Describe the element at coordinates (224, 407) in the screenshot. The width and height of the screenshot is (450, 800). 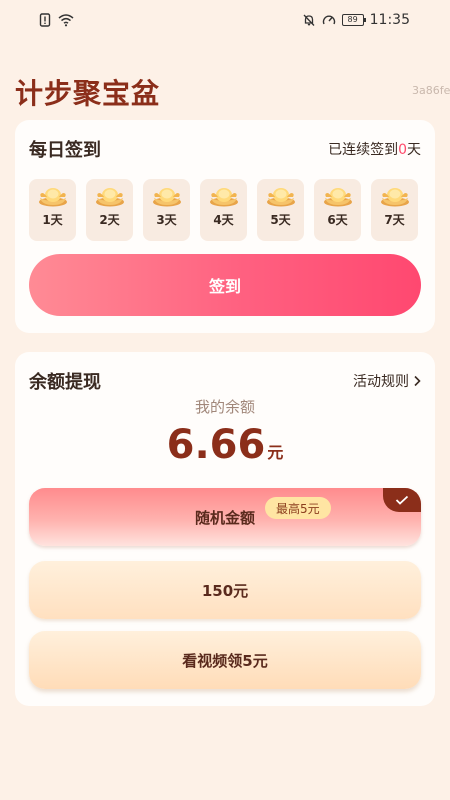
I see `balance-label: 我的余额` at that location.